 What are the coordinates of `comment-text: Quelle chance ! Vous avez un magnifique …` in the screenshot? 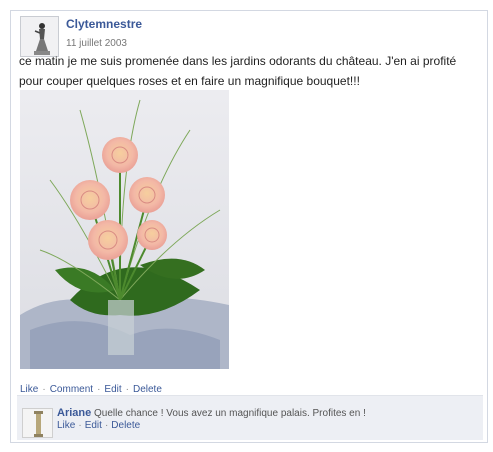 It's located at (230, 413).